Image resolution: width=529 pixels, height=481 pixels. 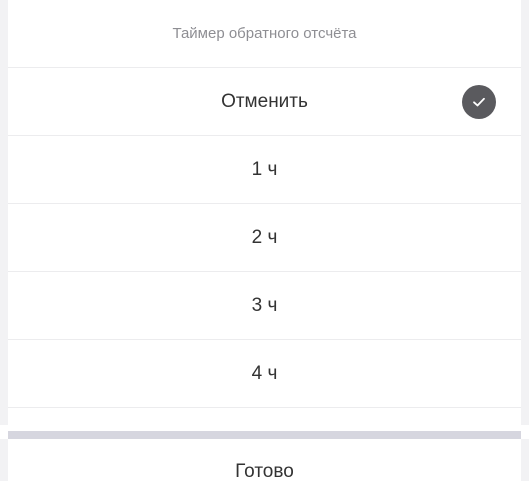 I want to click on option-label: 1 ч, so click(x=264, y=169).